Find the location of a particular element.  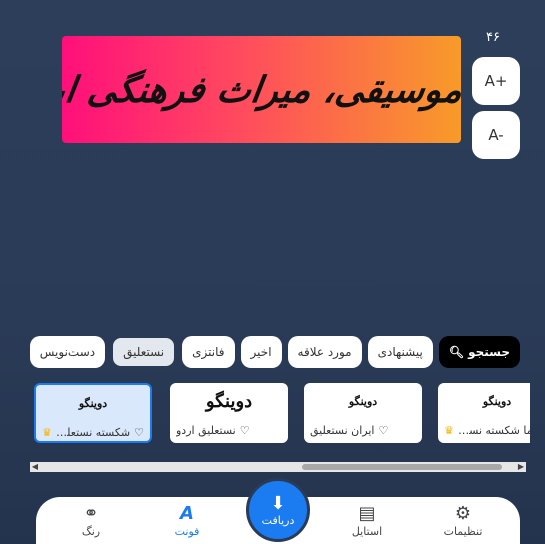

decrease-size-button: A- is located at coordinates (496, 135).